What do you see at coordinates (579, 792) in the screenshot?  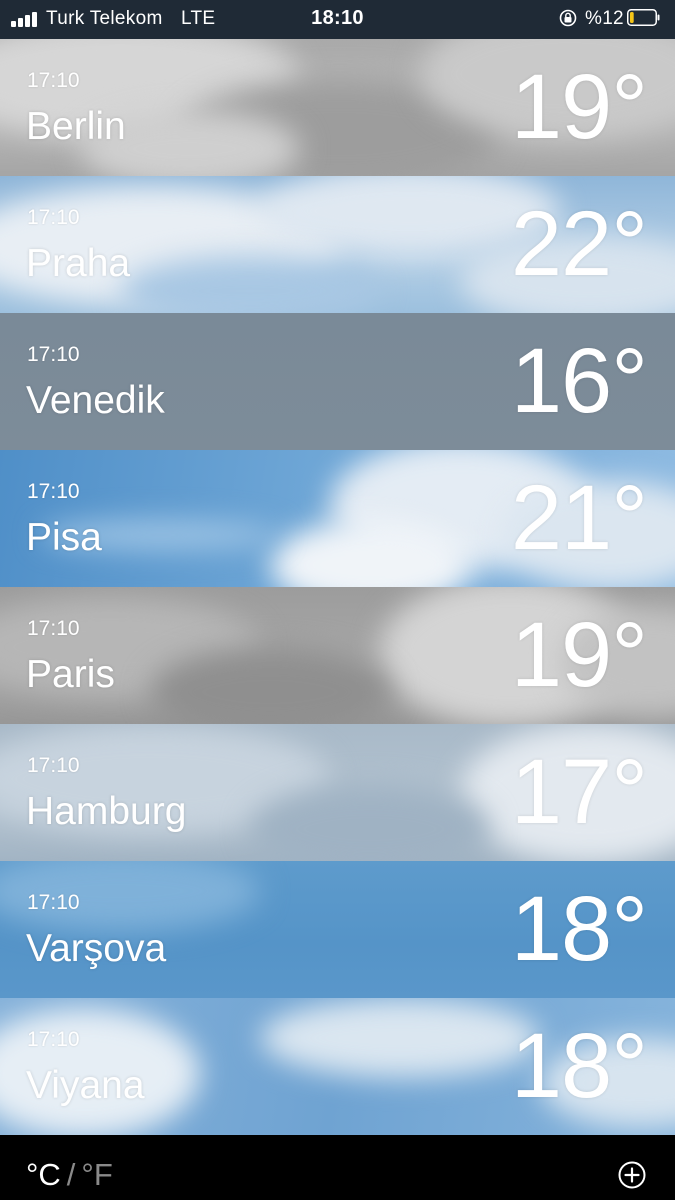 I see `city-temperature: 17°` at bounding box center [579, 792].